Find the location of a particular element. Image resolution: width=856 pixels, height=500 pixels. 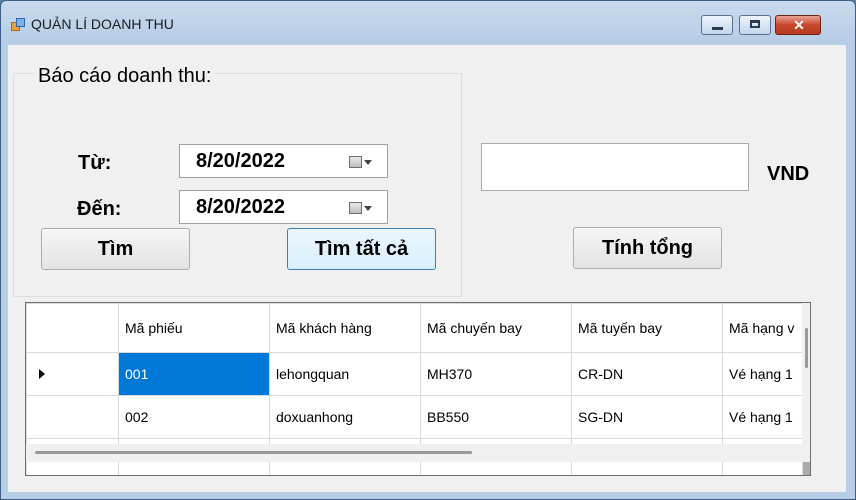

from-label: Từ: is located at coordinates (95, 163).